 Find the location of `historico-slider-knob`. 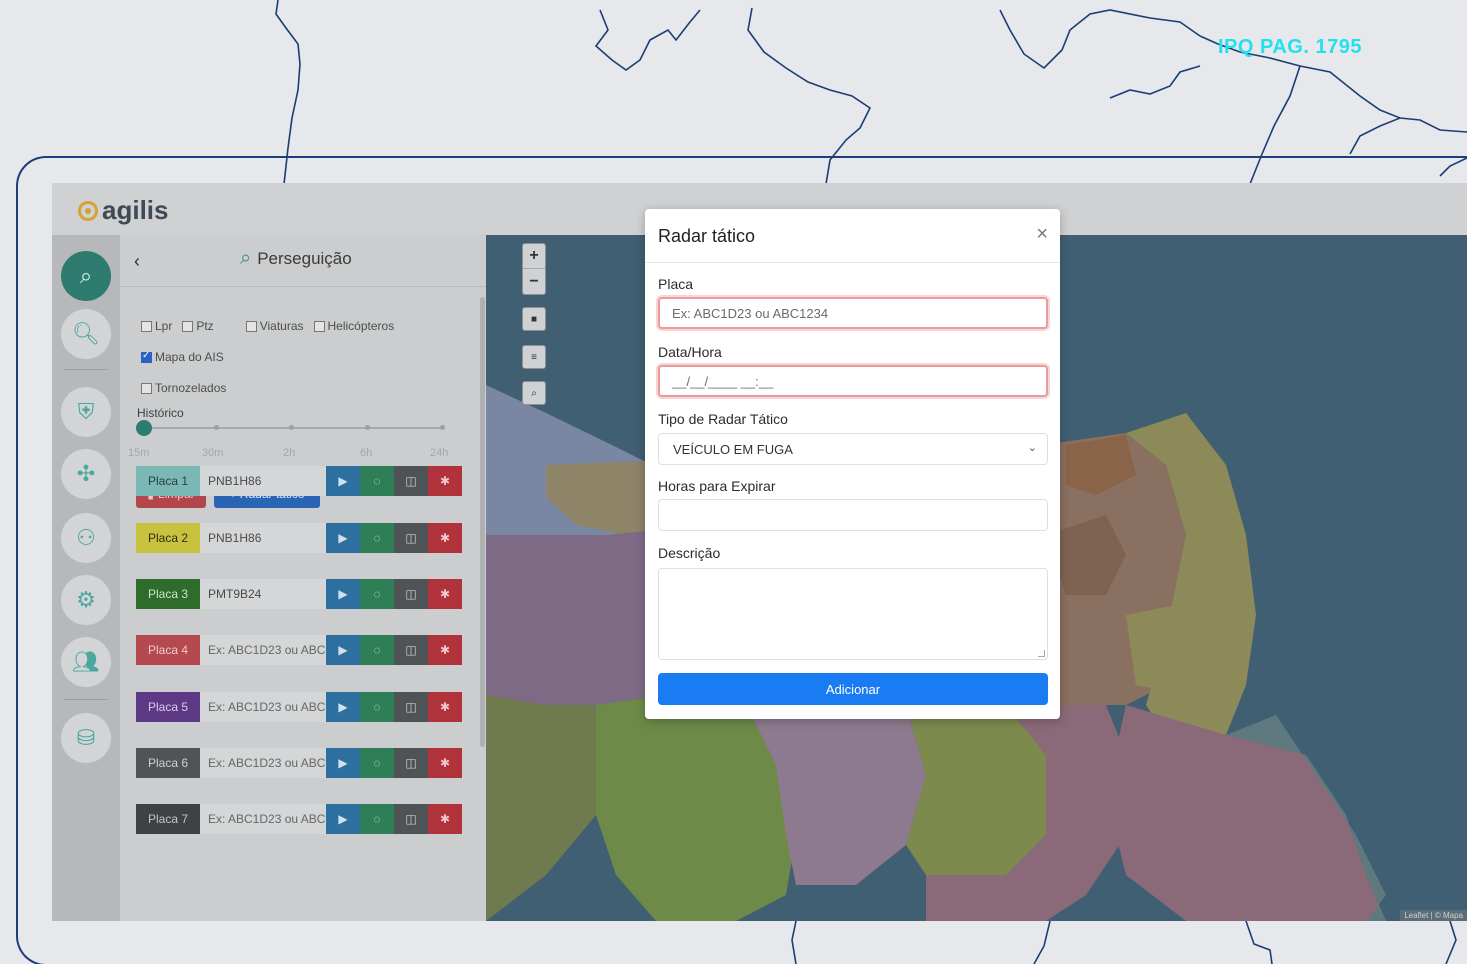

historico-slider-knob is located at coordinates (144, 428).